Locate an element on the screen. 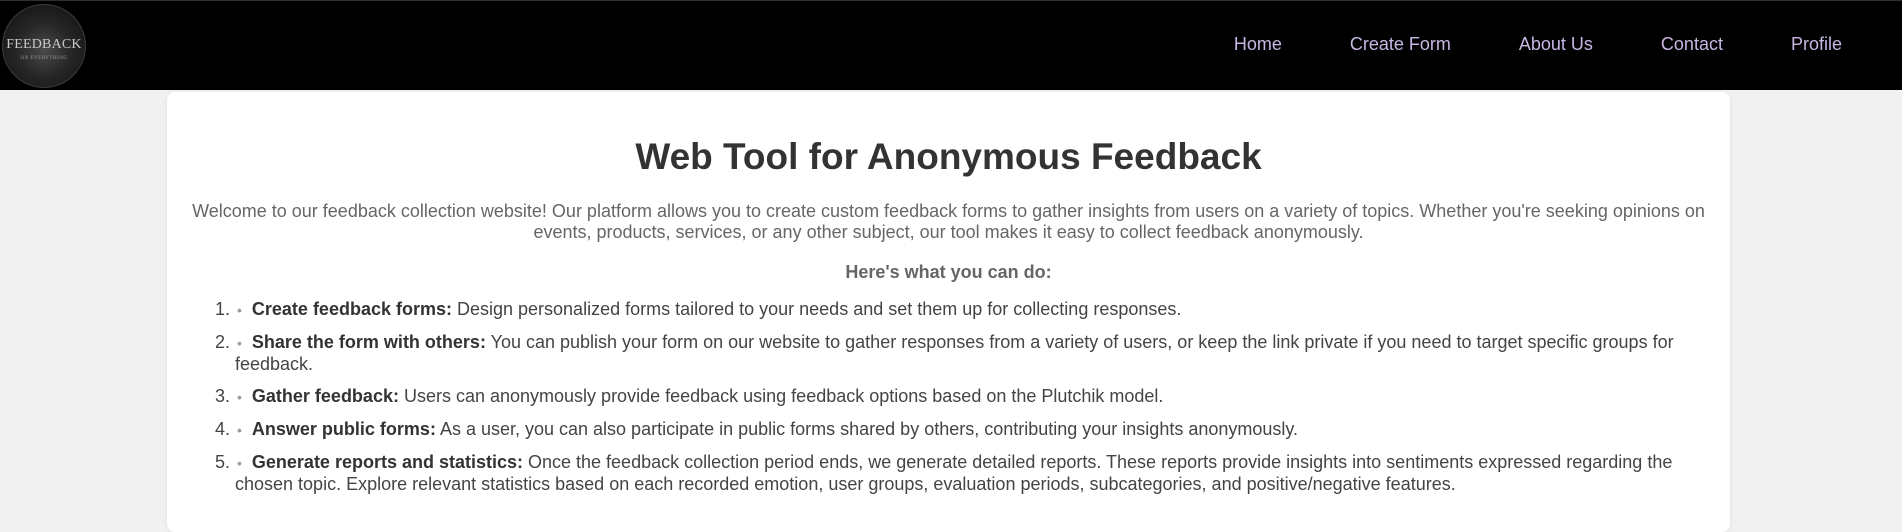  features-heading: Here's what you can do: is located at coordinates (948, 272).